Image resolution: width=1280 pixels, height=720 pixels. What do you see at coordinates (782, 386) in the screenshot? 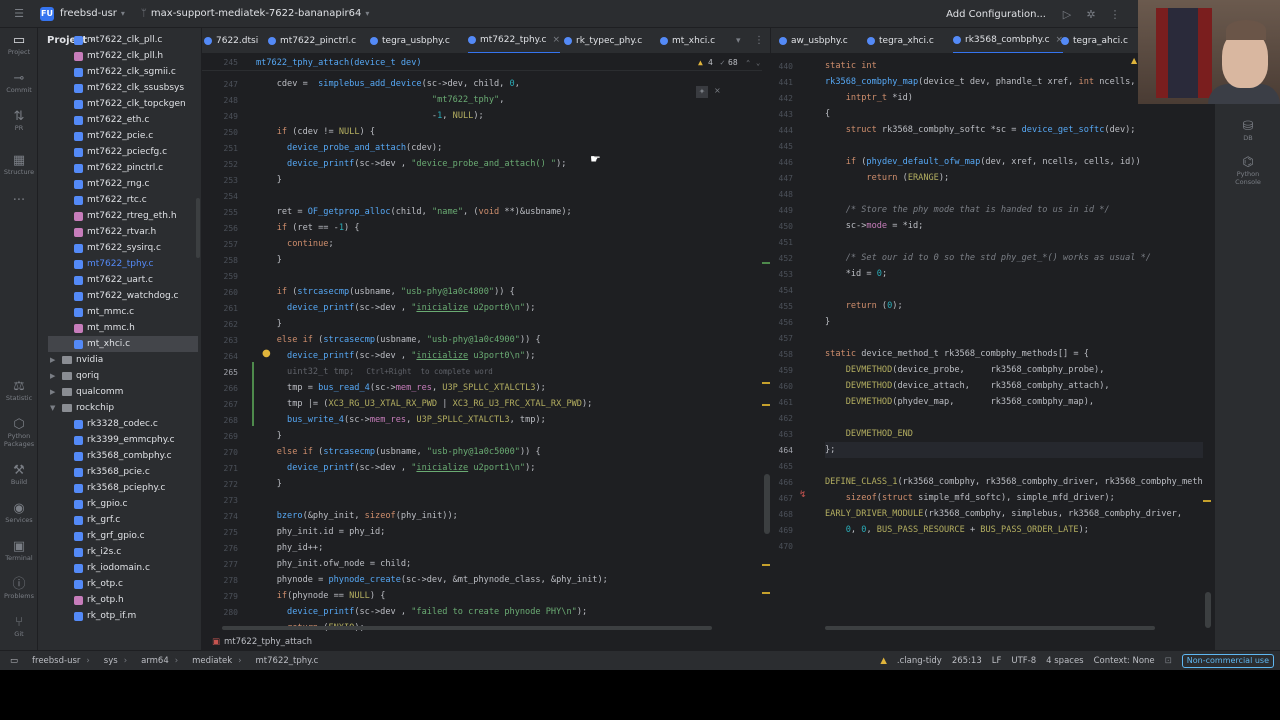
I see `line-number: 460` at bounding box center [782, 386].